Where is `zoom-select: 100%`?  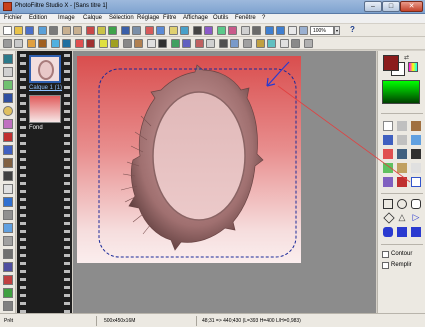 zoom-select: 100% is located at coordinates (322, 30).